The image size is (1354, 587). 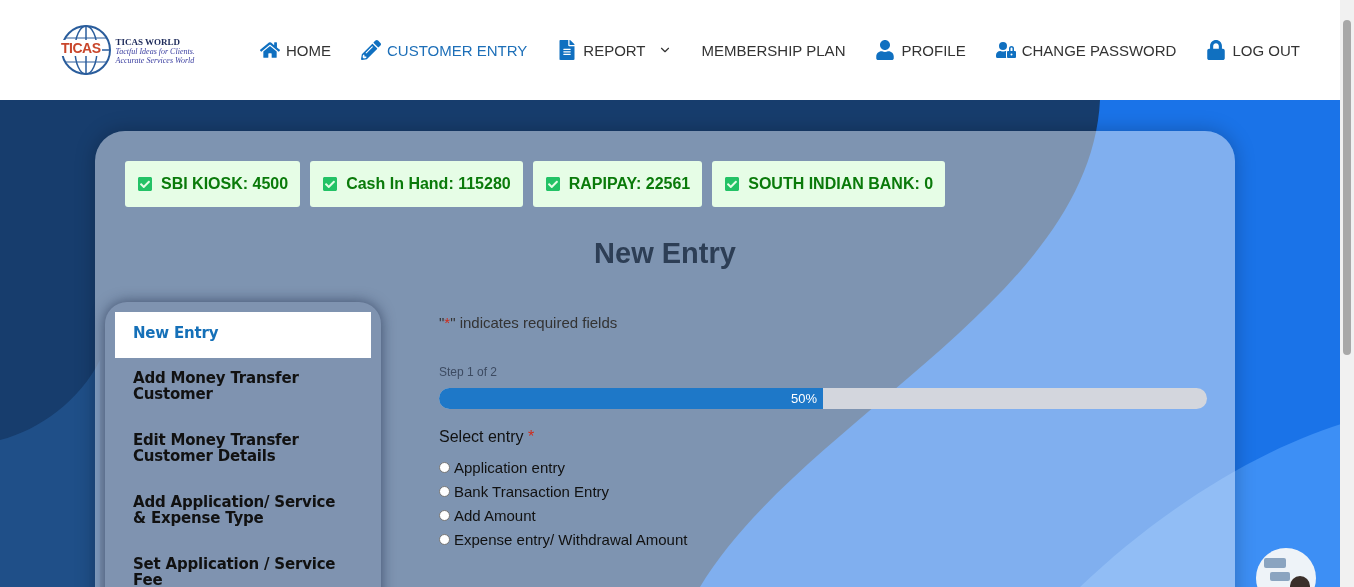 I want to click on nav-link: CHANGE PASSWORD, so click(x=1086, y=50).